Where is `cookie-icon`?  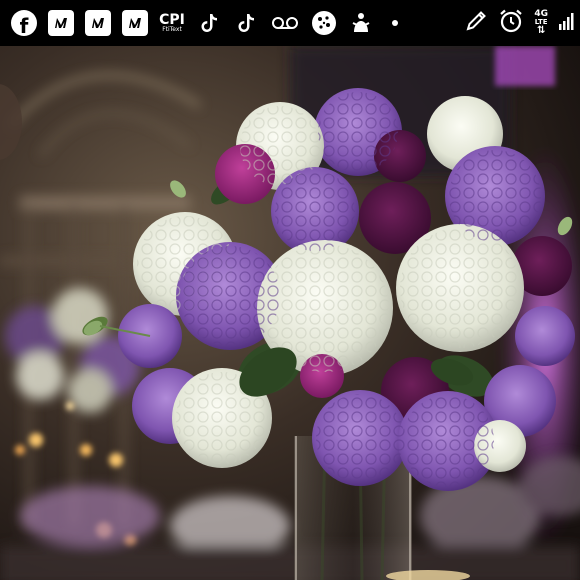
cookie-icon is located at coordinates (324, 23).